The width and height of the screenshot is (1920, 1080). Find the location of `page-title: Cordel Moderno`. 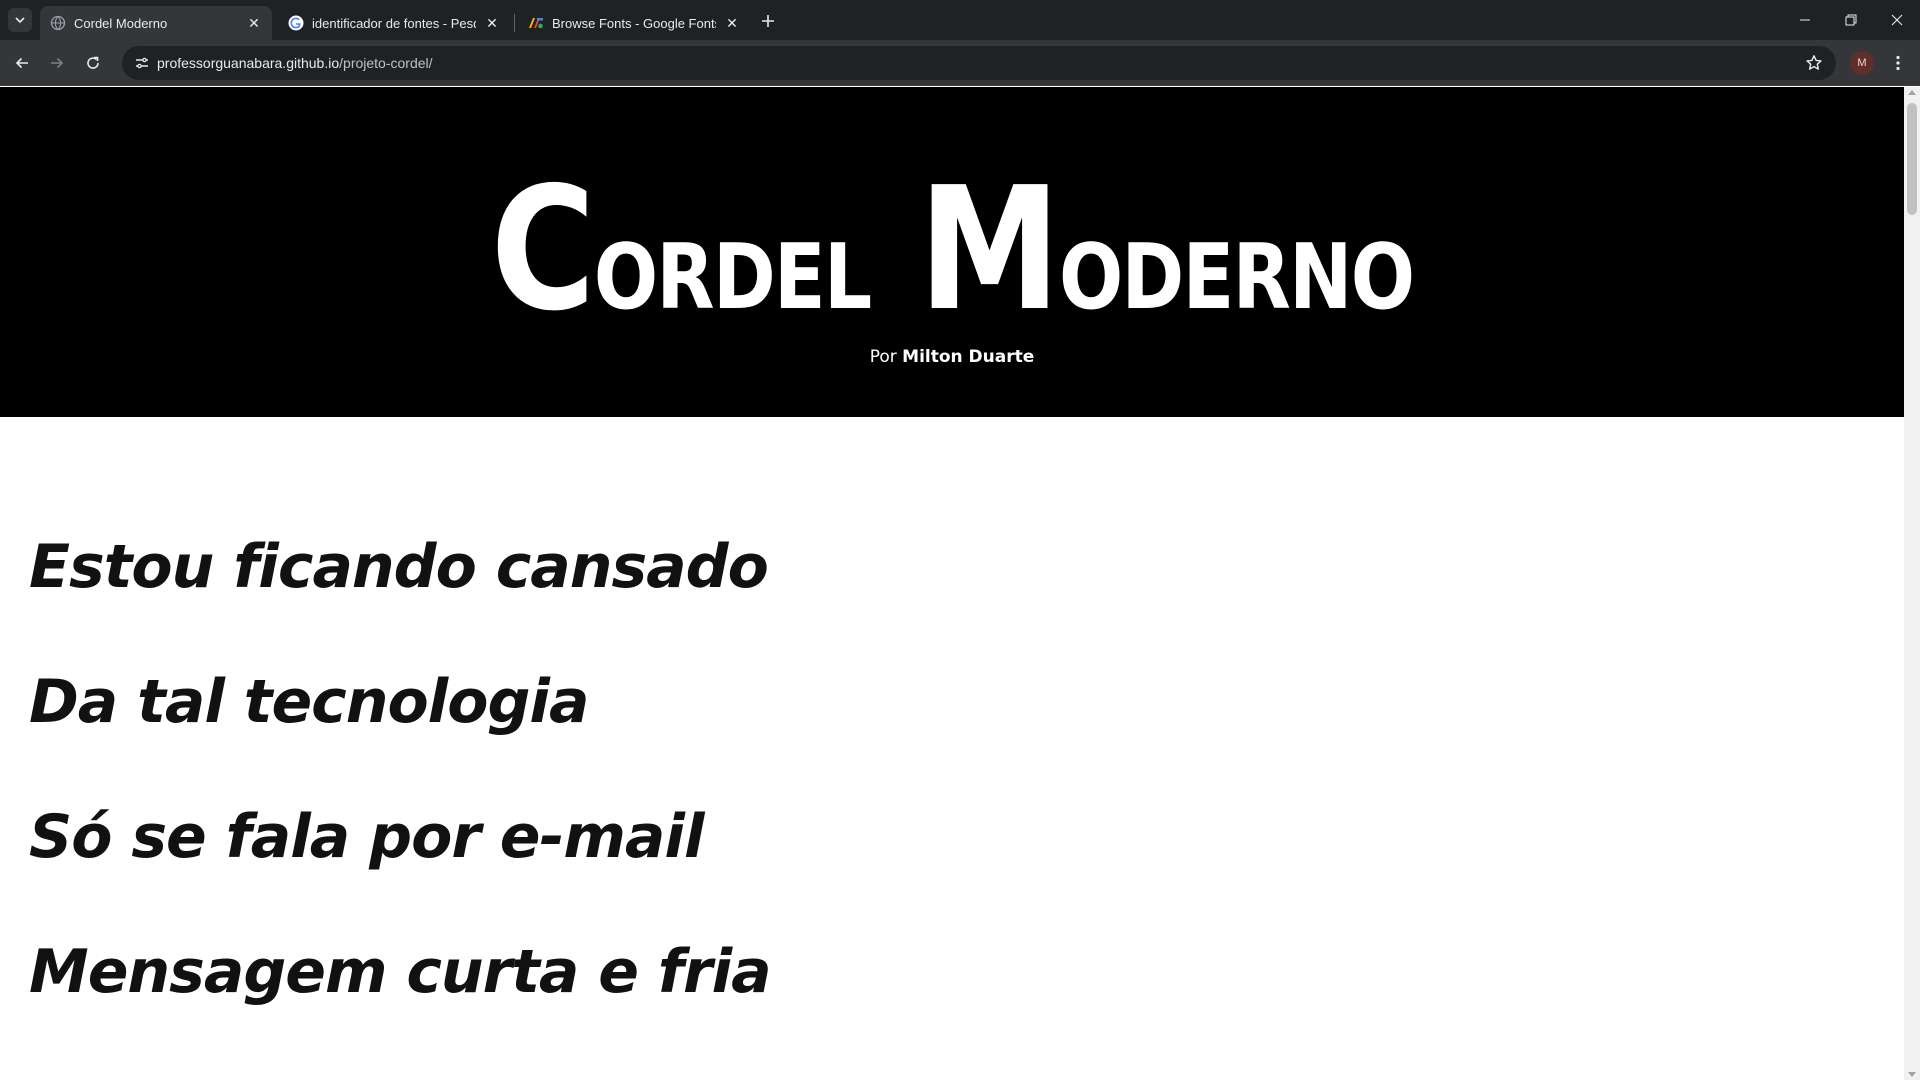

page-title: Cordel Moderno is located at coordinates (951, 250).